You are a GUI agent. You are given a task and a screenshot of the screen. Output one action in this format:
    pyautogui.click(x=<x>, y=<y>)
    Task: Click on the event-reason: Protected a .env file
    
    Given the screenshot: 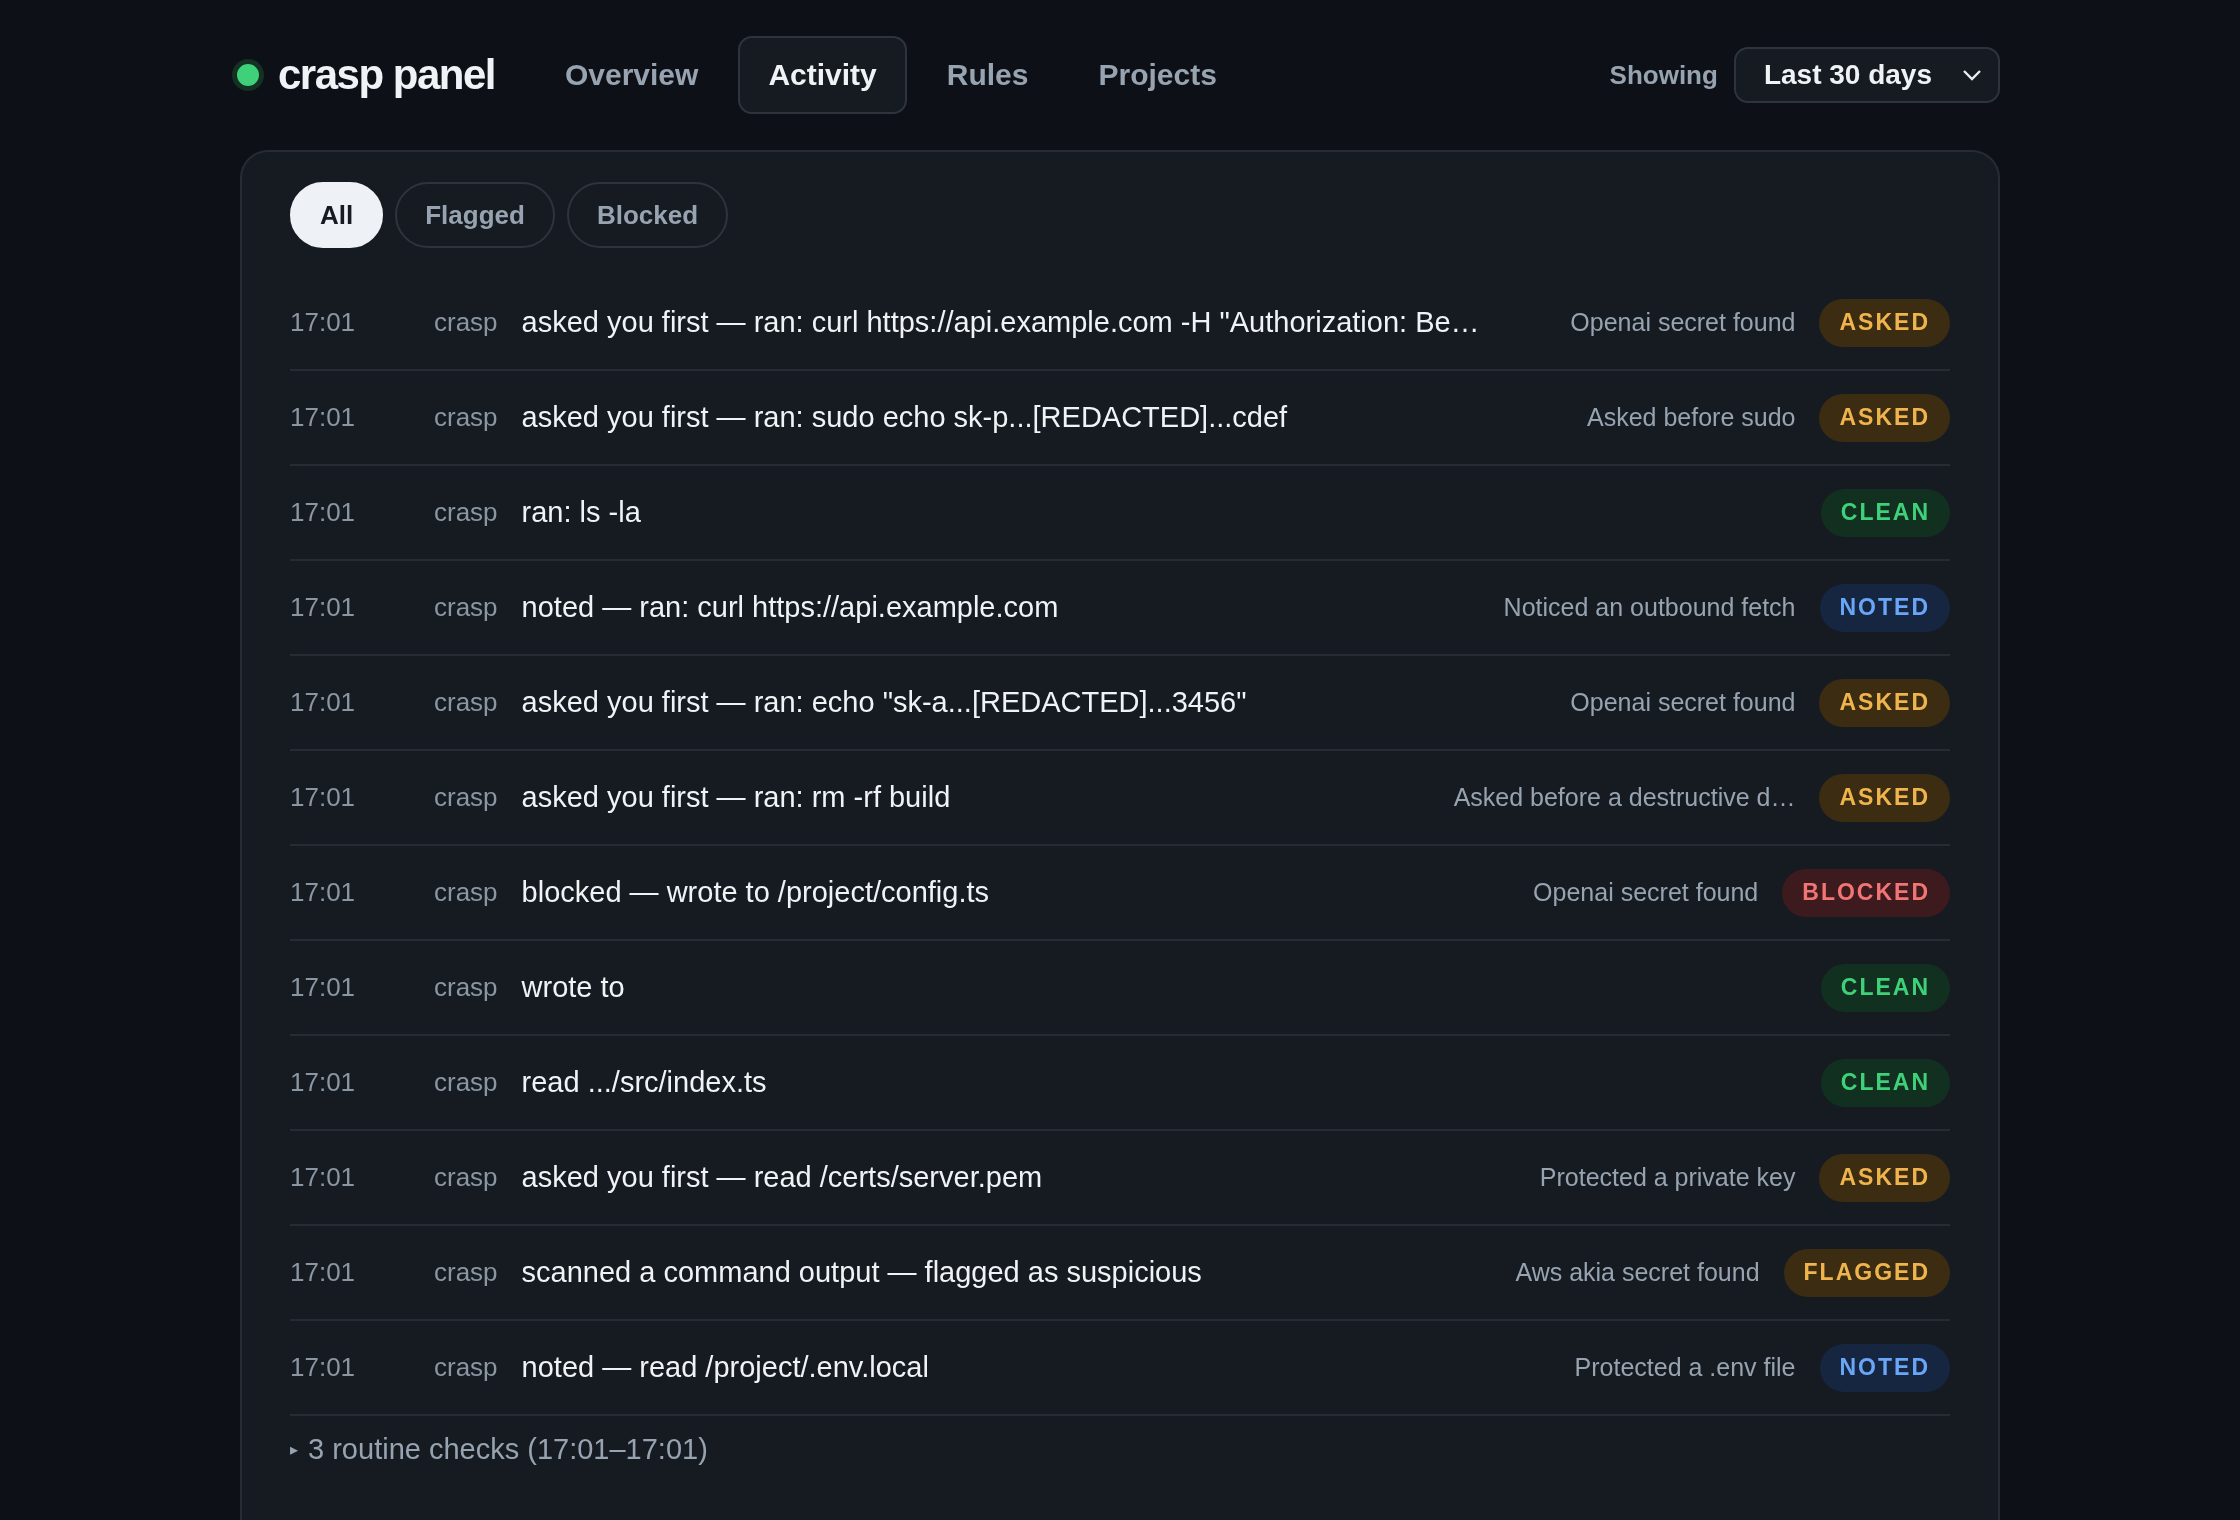 What is the action you would take?
    pyautogui.click(x=1685, y=1367)
    